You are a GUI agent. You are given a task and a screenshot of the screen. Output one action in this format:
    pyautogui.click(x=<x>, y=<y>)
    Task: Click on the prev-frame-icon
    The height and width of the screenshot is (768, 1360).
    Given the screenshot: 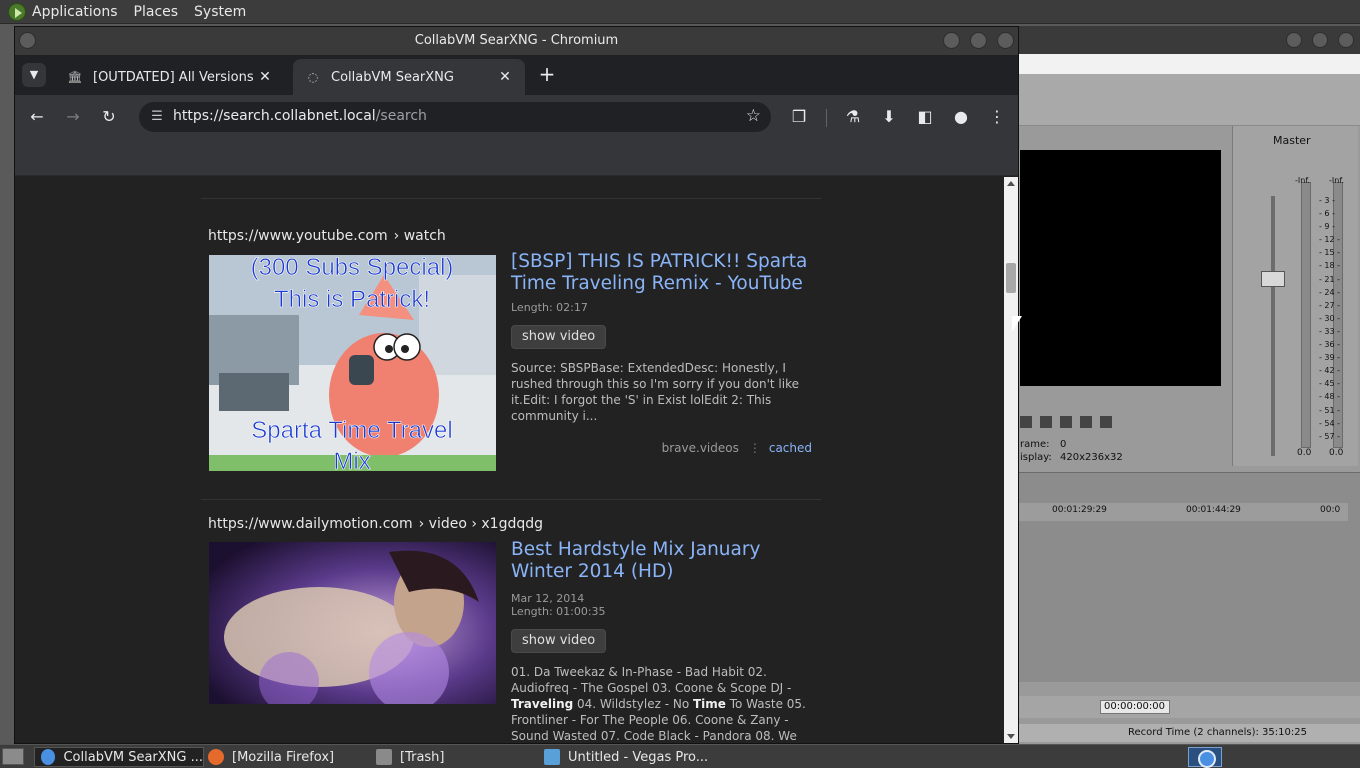 What is the action you would take?
    pyautogui.click(x=1046, y=422)
    